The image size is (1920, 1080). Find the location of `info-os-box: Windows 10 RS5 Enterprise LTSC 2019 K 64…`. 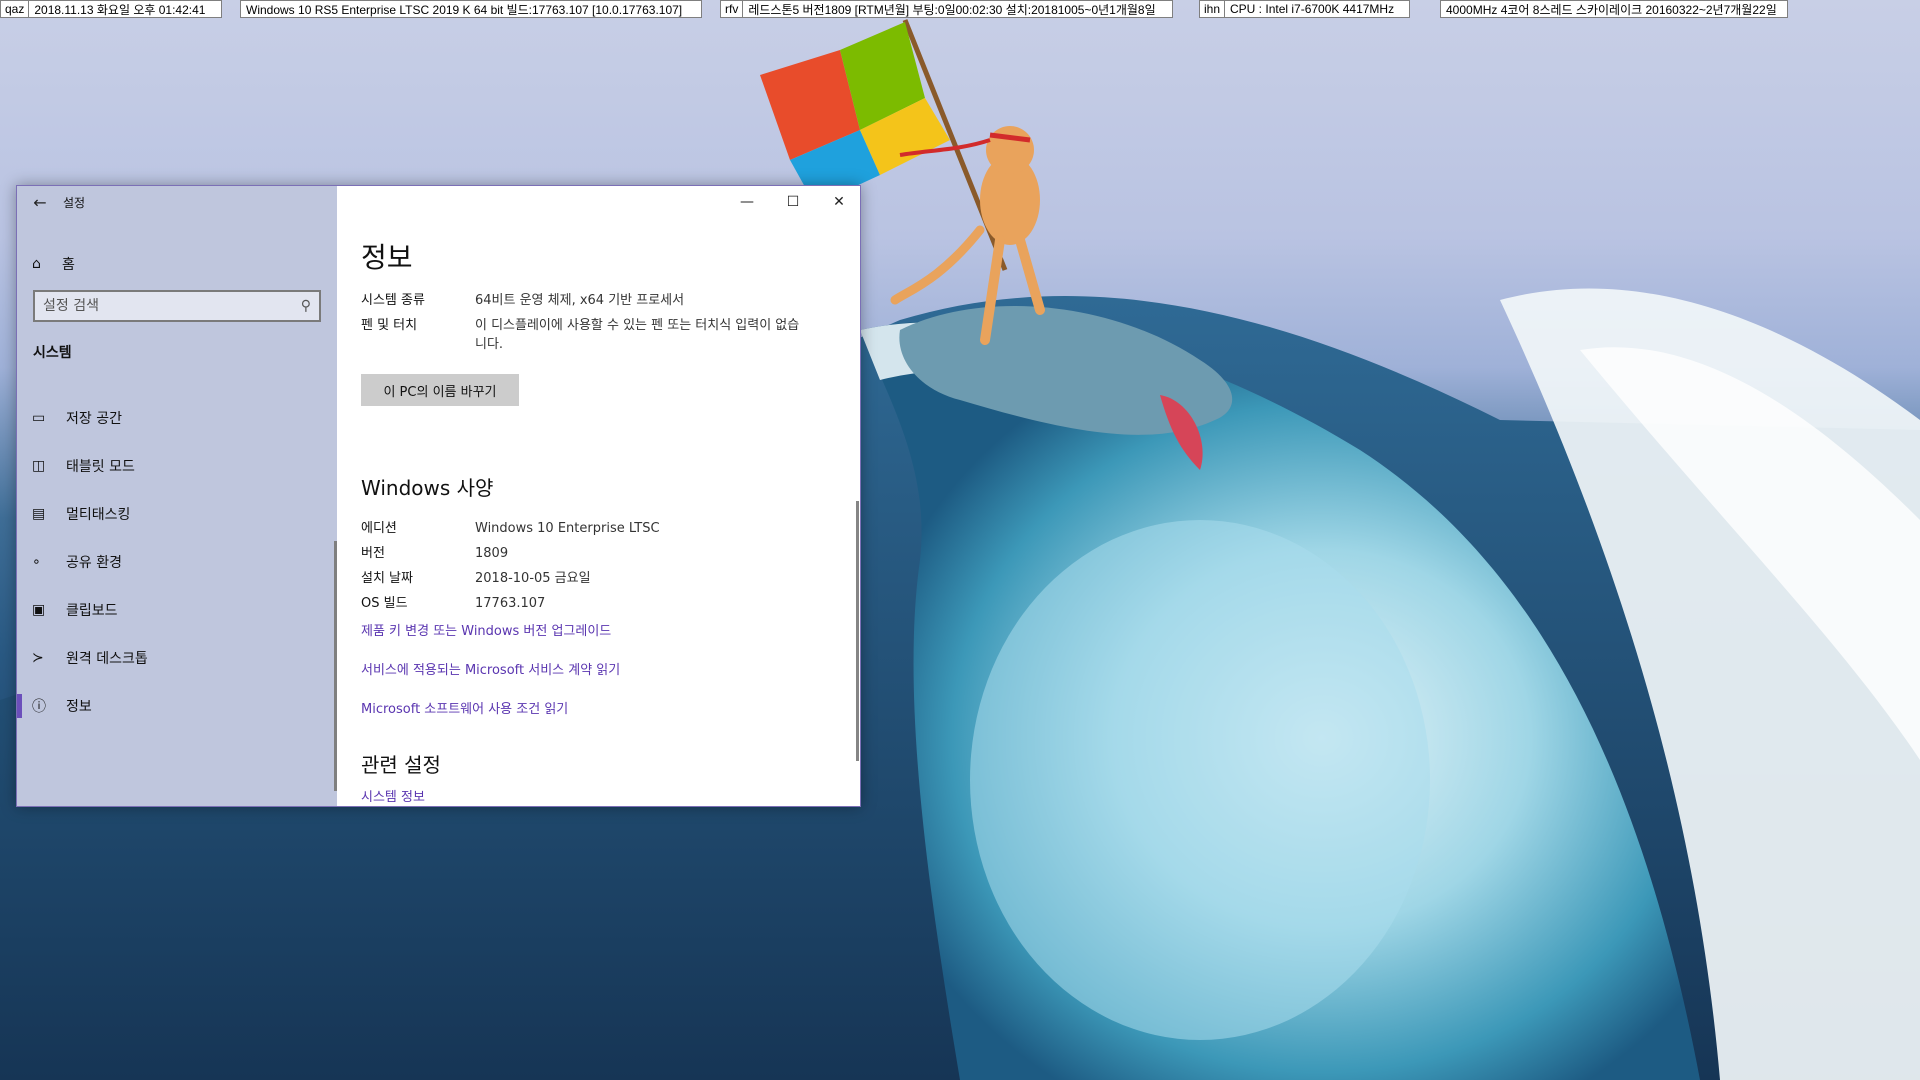

info-os-box: Windows 10 RS5 Enterprise LTSC 2019 K 64… is located at coordinates (471, 9).